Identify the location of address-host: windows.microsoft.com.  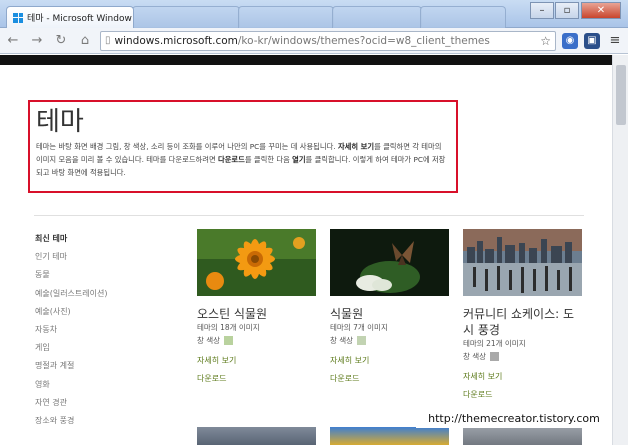
(176, 40).